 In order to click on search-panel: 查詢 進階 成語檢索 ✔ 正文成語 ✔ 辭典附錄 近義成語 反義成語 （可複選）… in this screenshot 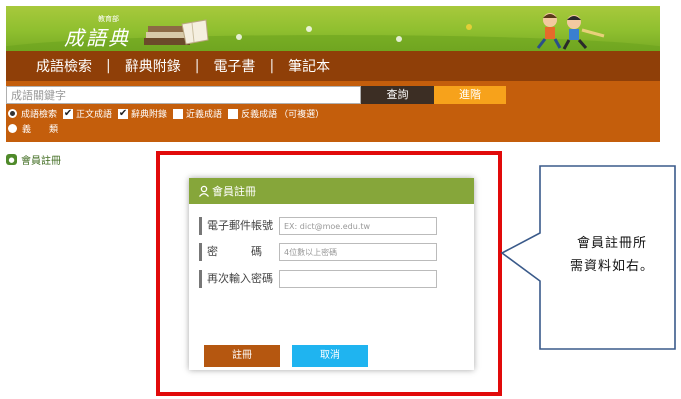, I will do `click(333, 111)`.